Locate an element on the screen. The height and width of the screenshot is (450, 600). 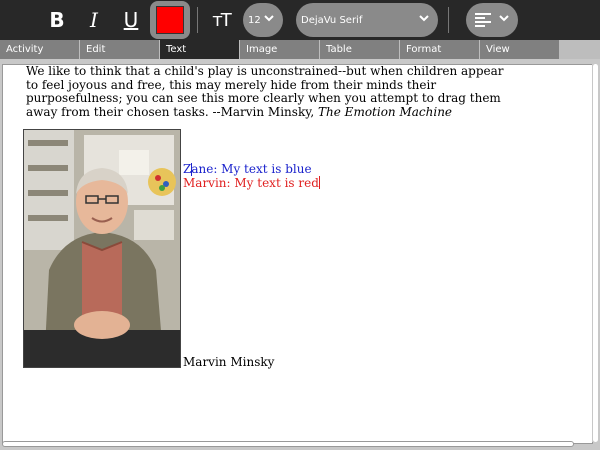
tab-format: Format is located at coordinates (440, 49).